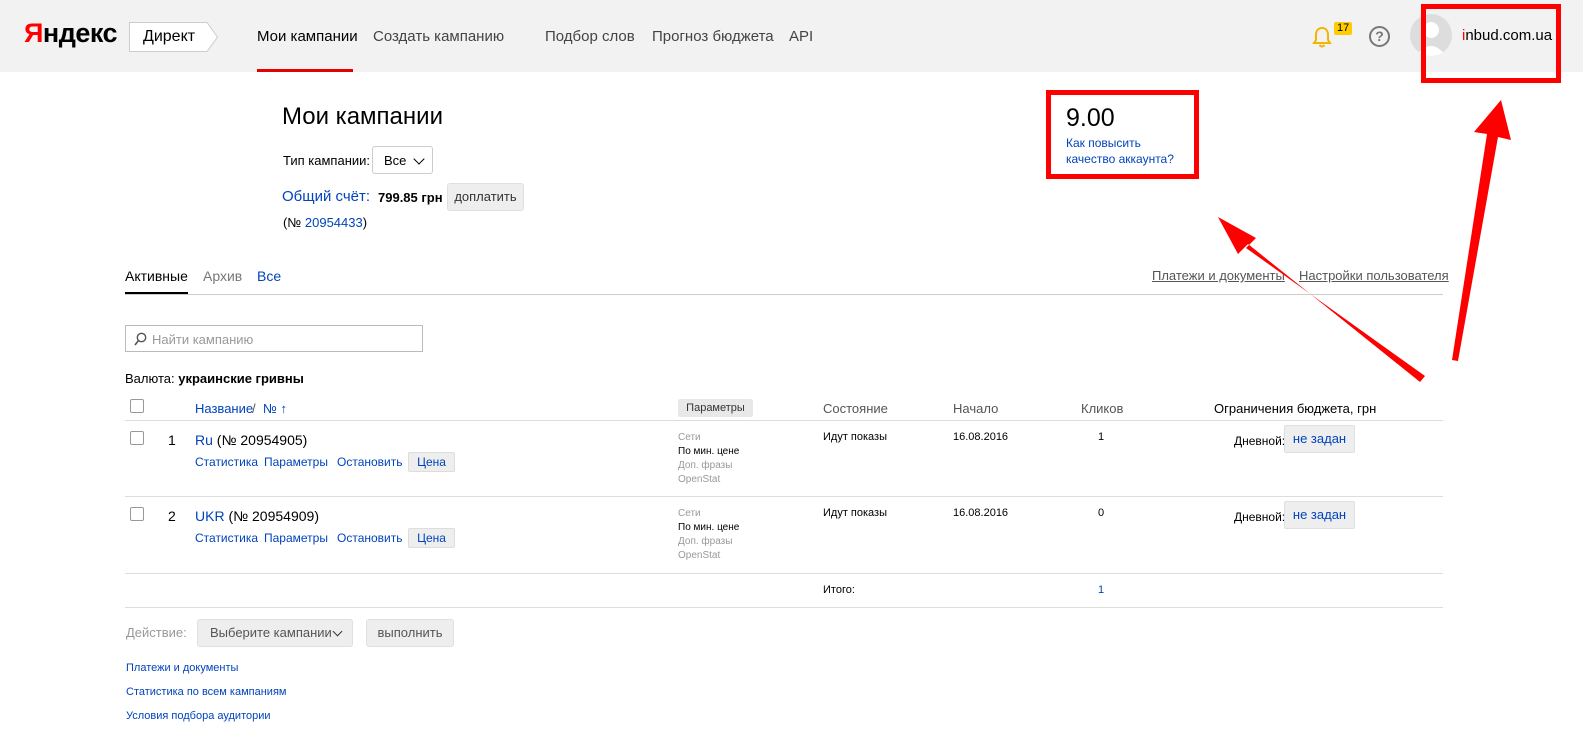  What do you see at coordinates (156, 276) in the screenshot?
I see `tab-active: Активные` at bounding box center [156, 276].